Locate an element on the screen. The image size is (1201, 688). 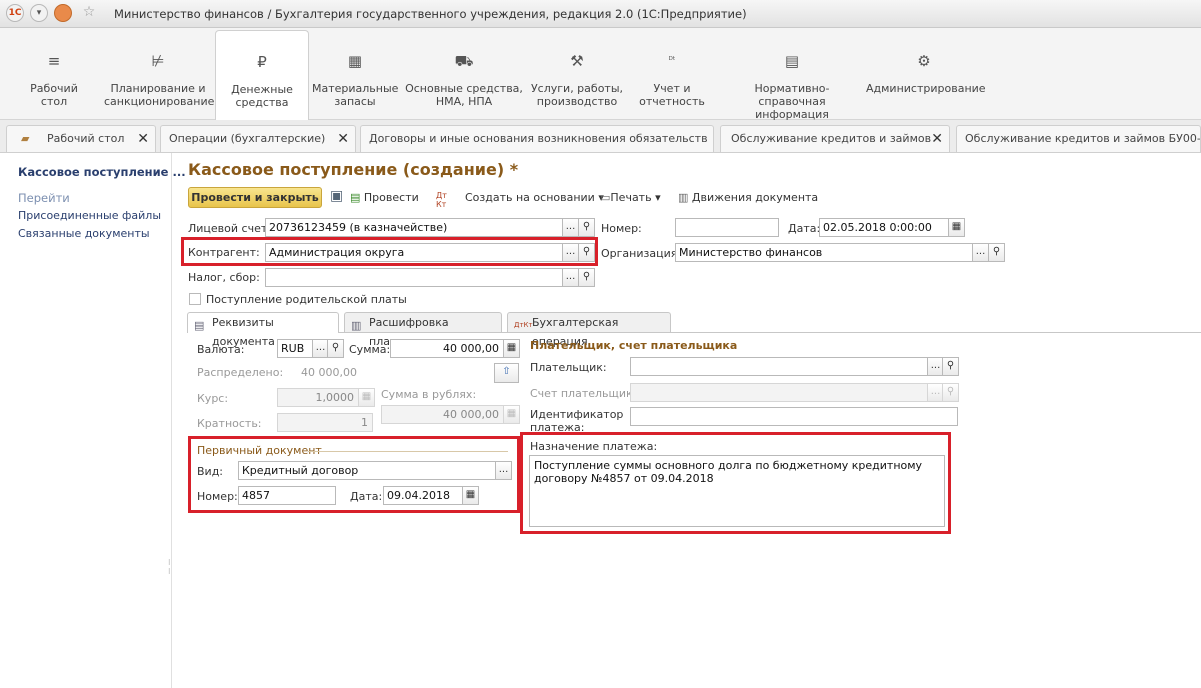
printer-icon: ▭ is located at coordinates (605, 197).